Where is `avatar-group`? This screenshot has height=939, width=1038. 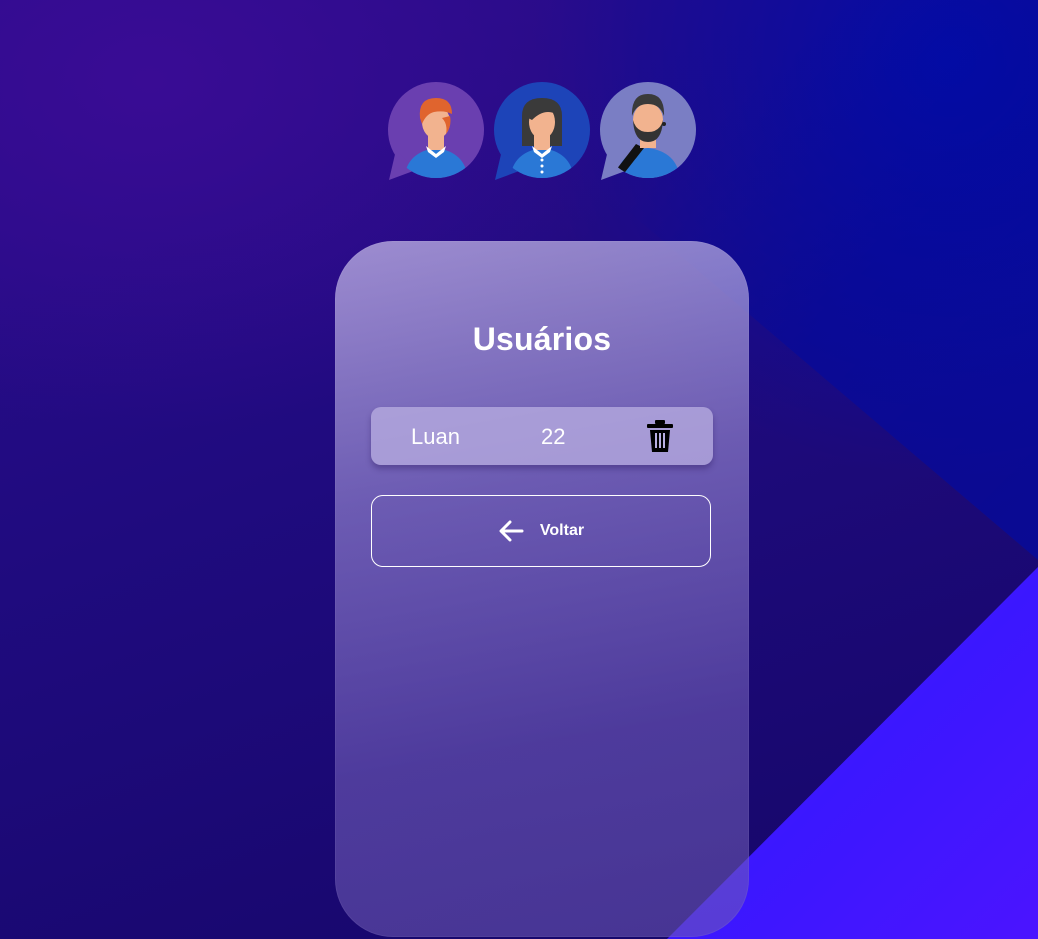 avatar-group is located at coordinates (542, 132).